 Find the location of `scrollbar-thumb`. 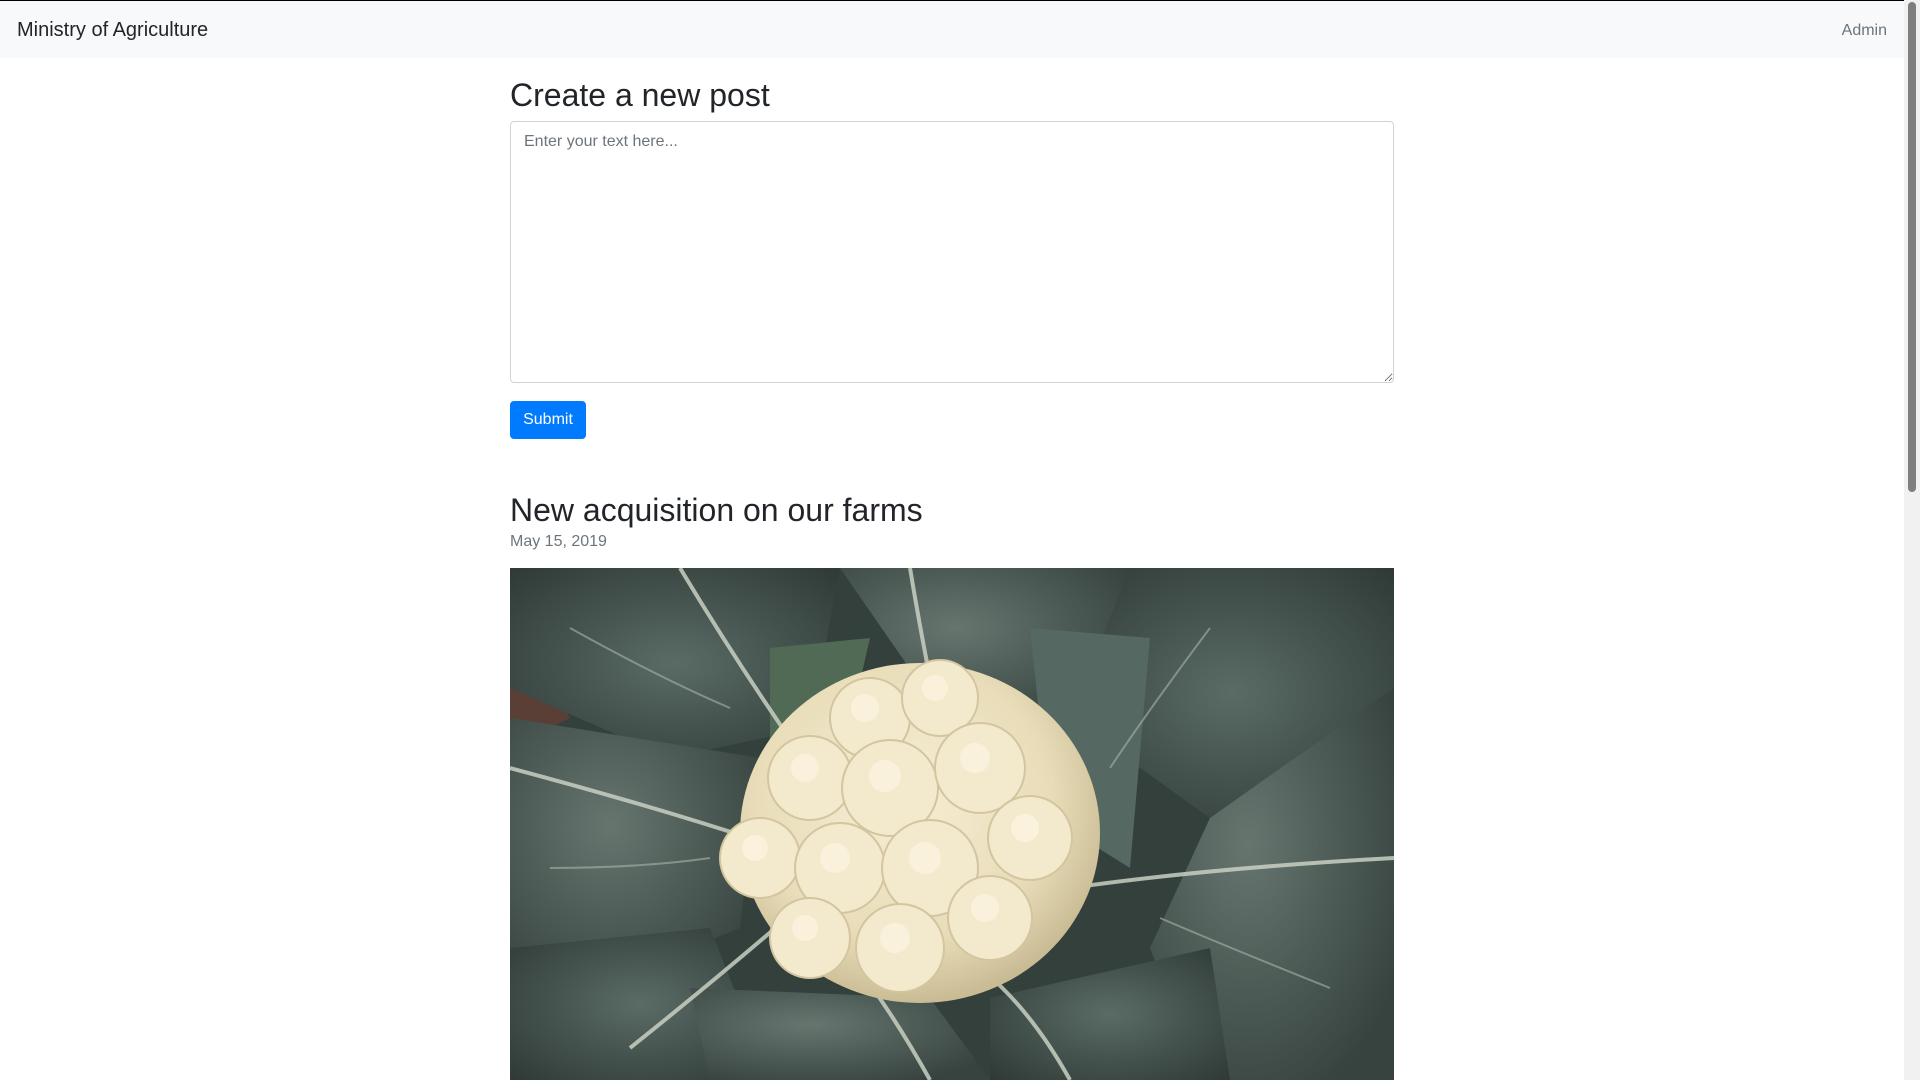

scrollbar-thumb is located at coordinates (1912, 247).